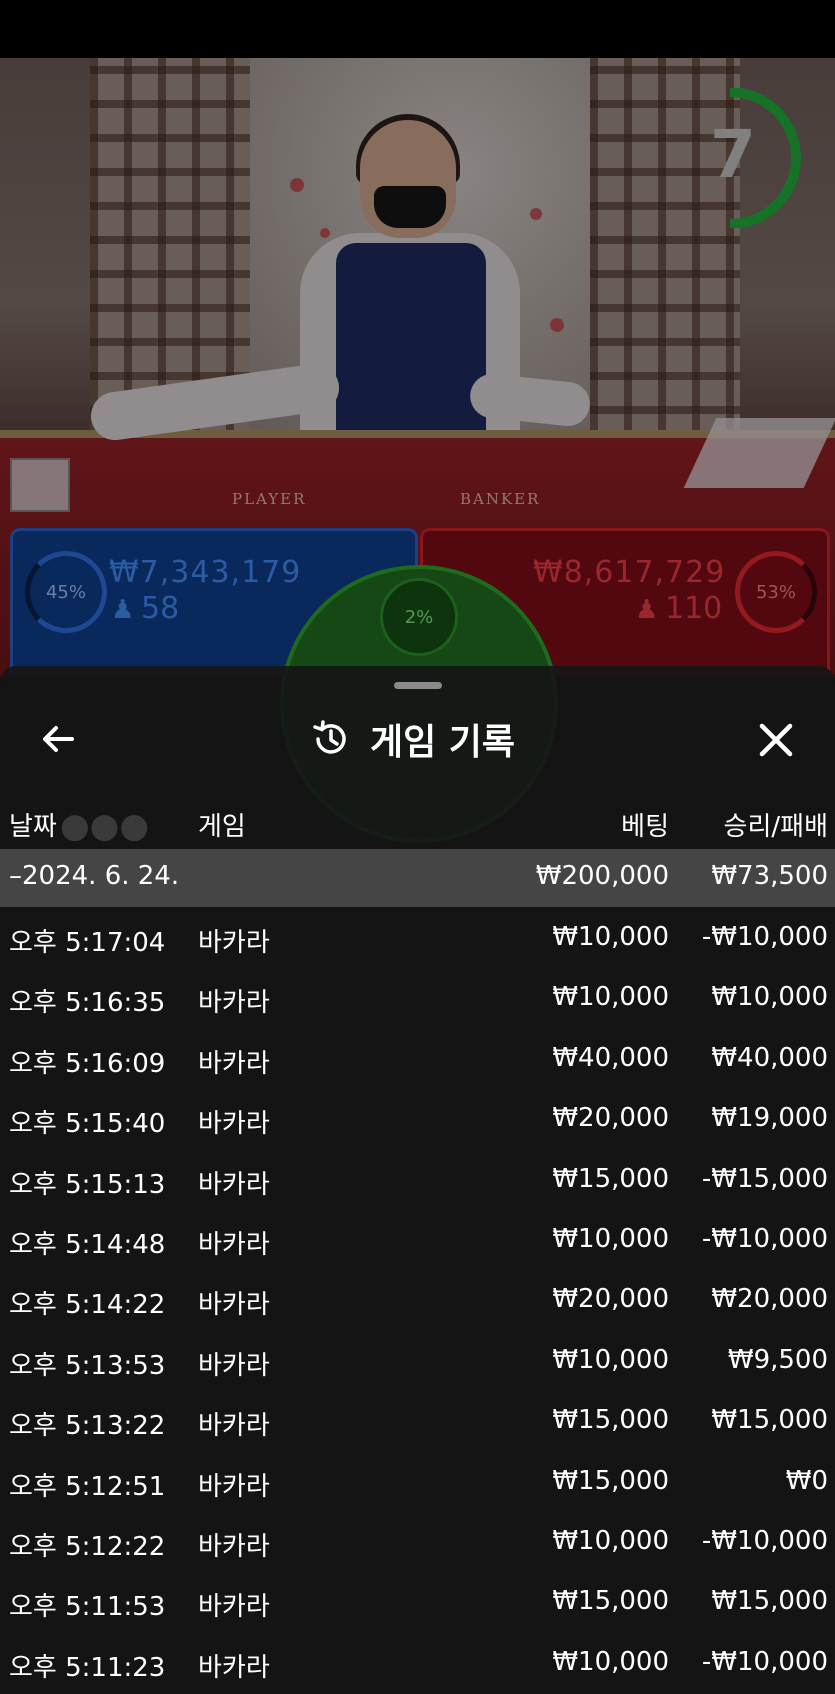  I want to click on row-result: ₩19,000, so click(769, 1118).